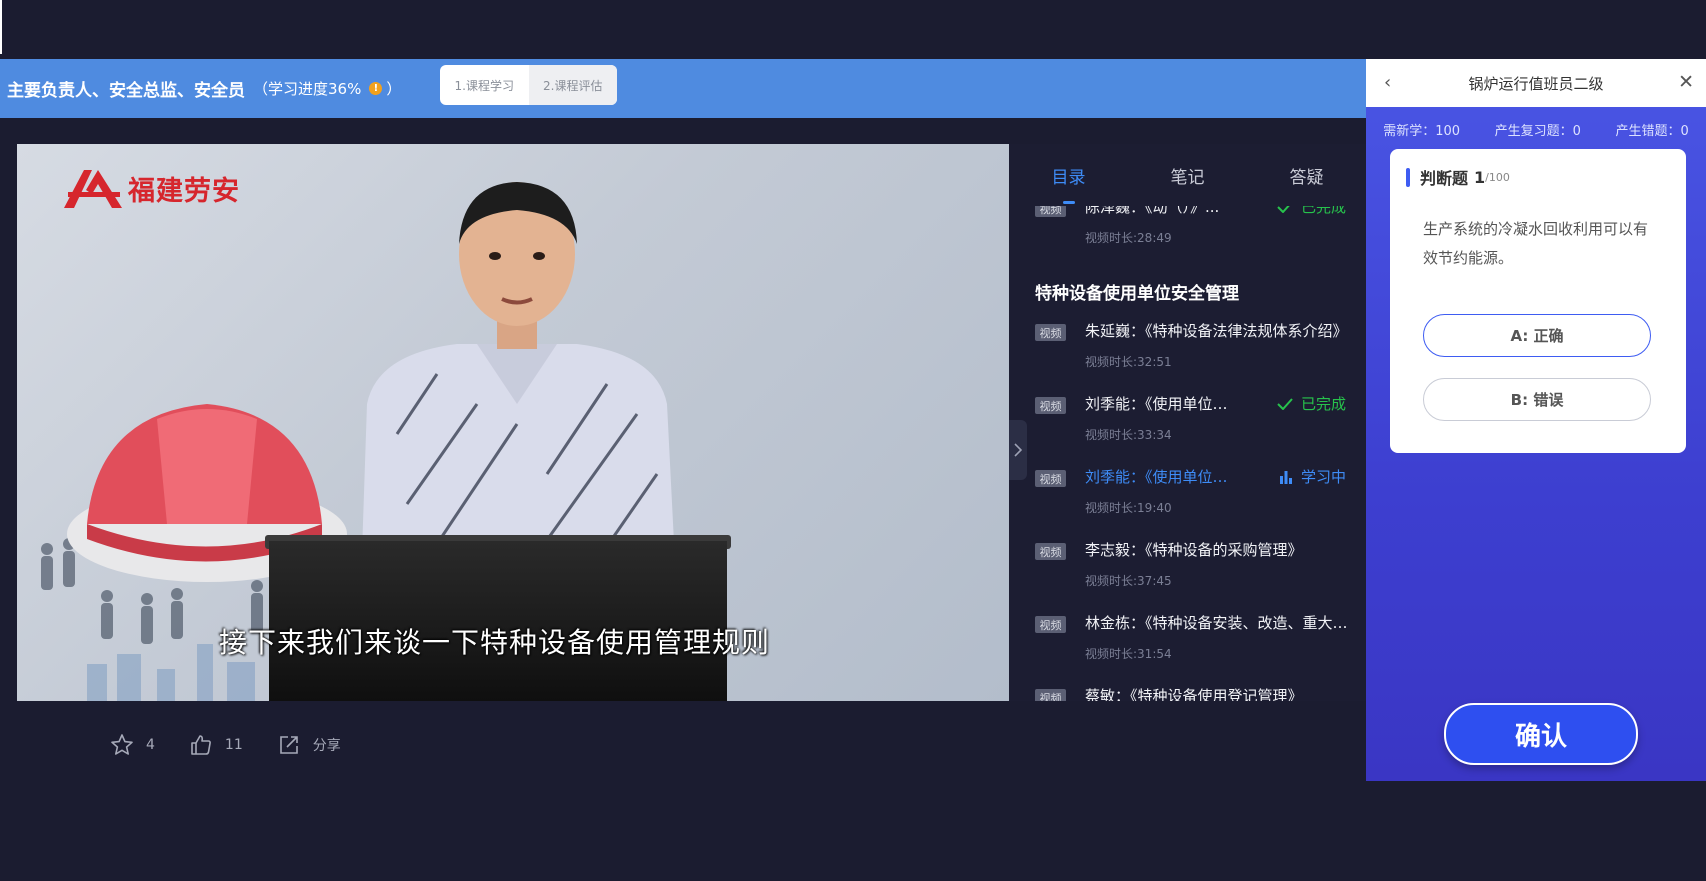 The image size is (1706, 881). What do you see at coordinates (1480, 177) in the screenshot?
I see `question-number: 1` at bounding box center [1480, 177].